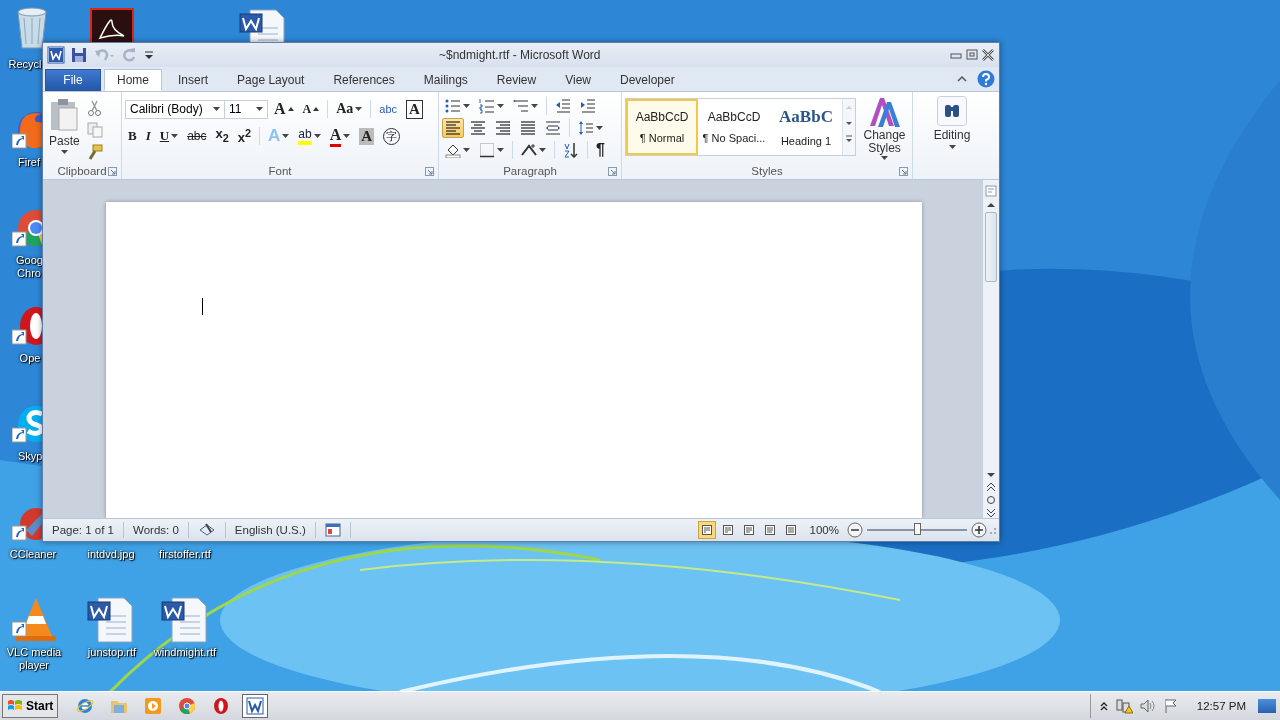  Describe the element at coordinates (25, 64) in the screenshot. I see `icon-label: Recycl` at that location.